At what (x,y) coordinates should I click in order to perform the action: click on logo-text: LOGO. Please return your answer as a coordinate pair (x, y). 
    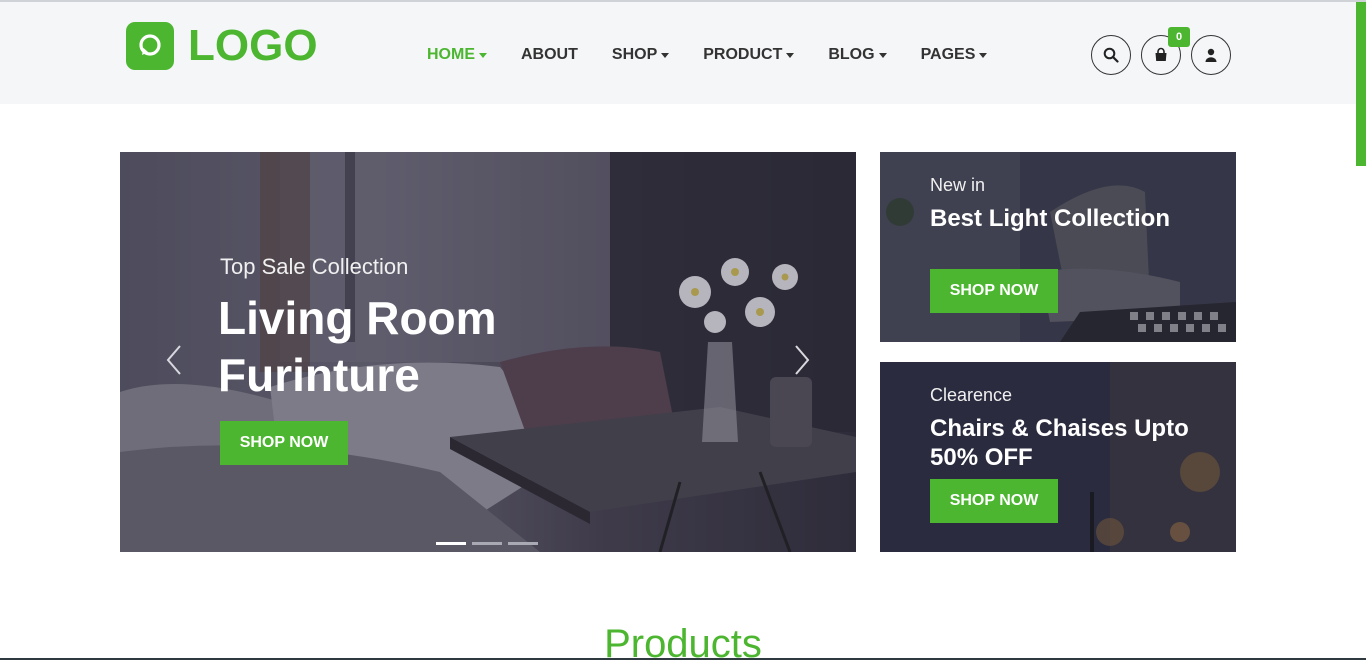
    Looking at the image, I should click on (253, 45).